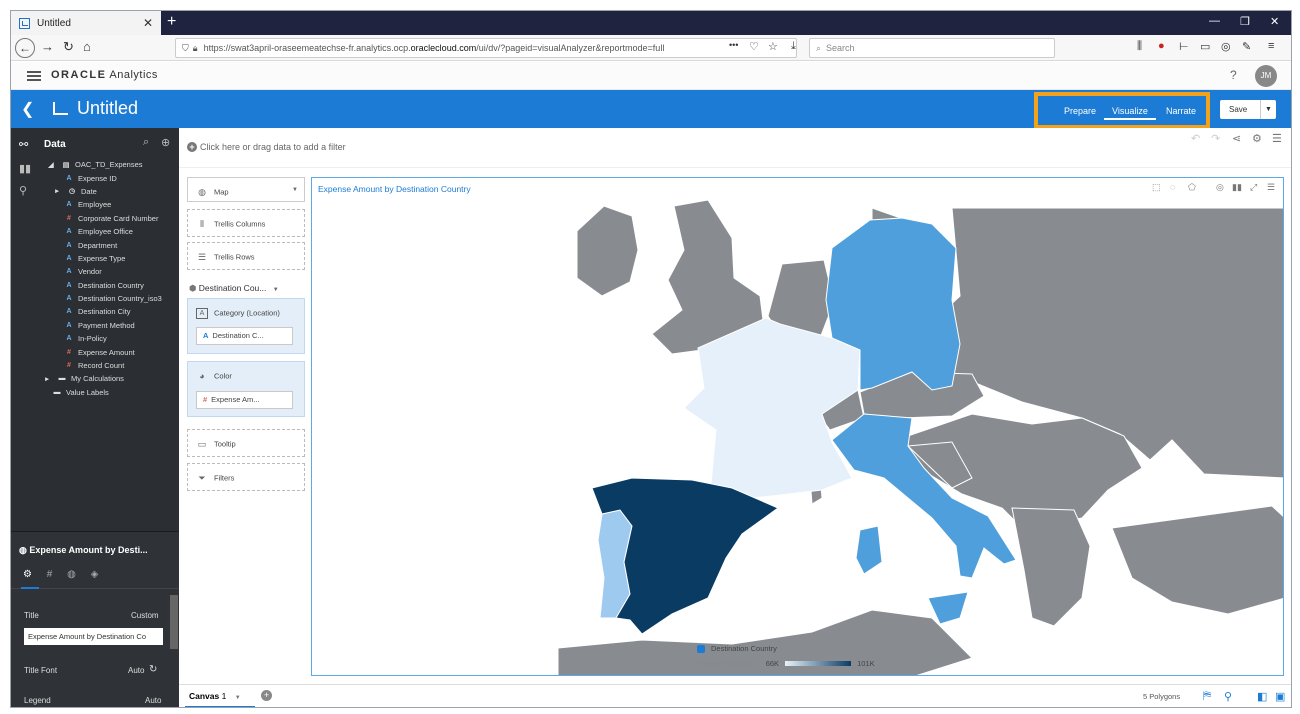 The height and width of the screenshot is (714, 1300). What do you see at coordinates (171, 22) in the screenshot?
I see `new-tab-button: +` at bounding box center [171, 22].